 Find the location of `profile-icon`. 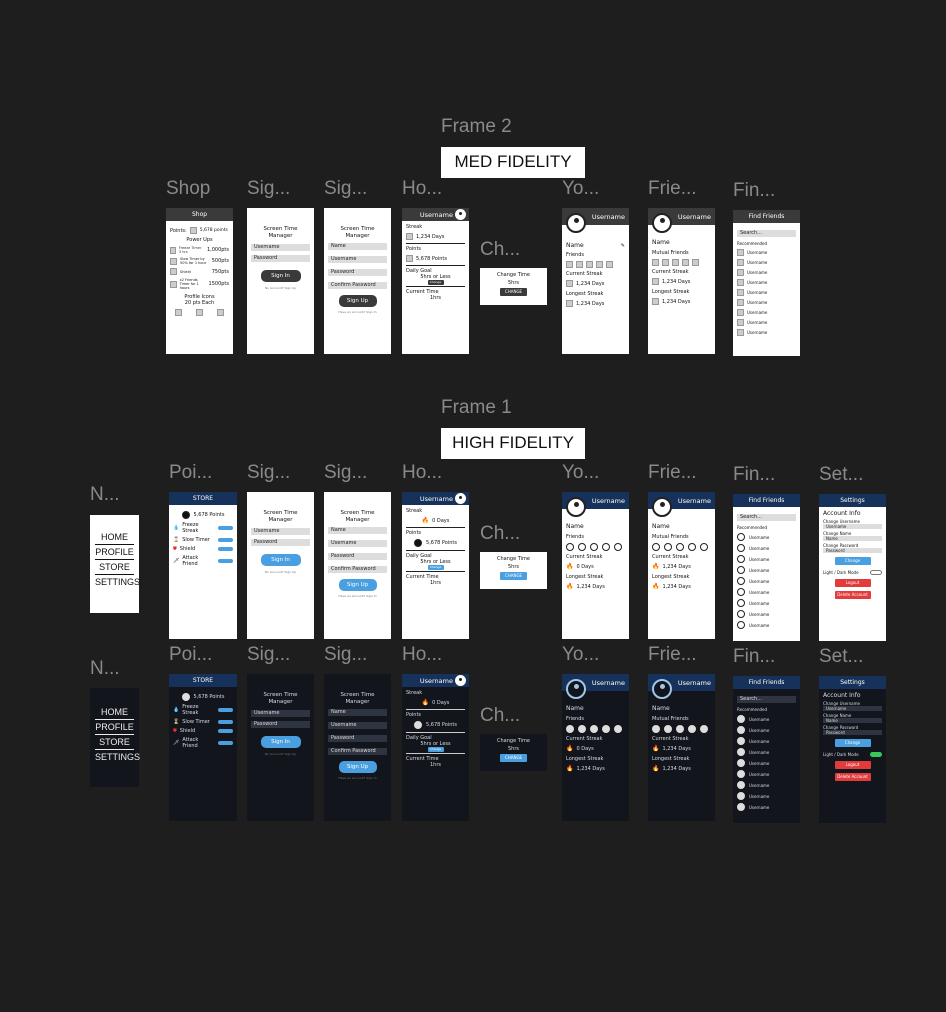

profile-icon is located at coordinates (179, 312).